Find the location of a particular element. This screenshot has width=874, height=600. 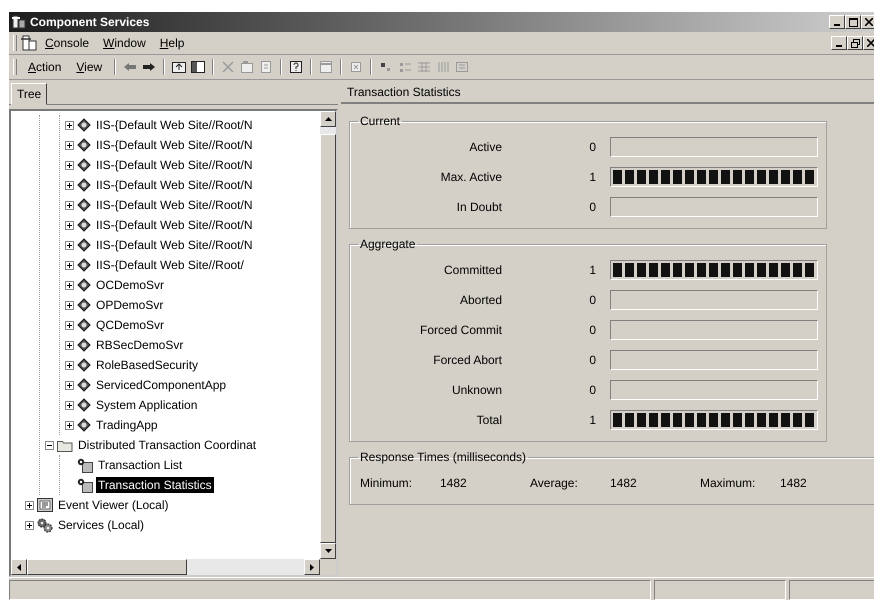

menu-item: Console is located at coordinates (67, 43).